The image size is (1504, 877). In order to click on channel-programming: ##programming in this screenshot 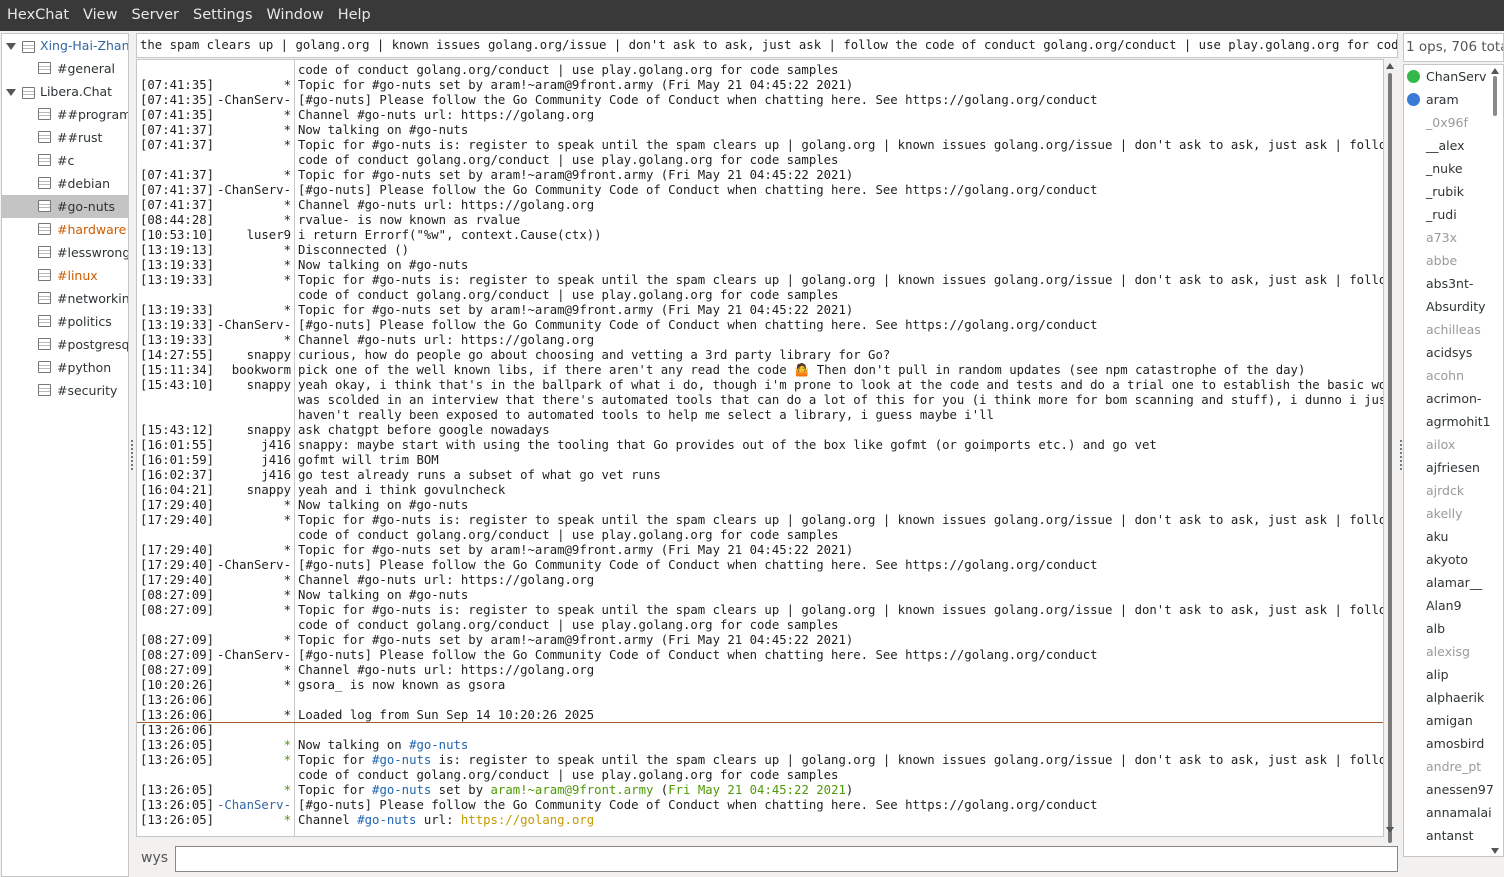, I will do `click(65, 114)`.